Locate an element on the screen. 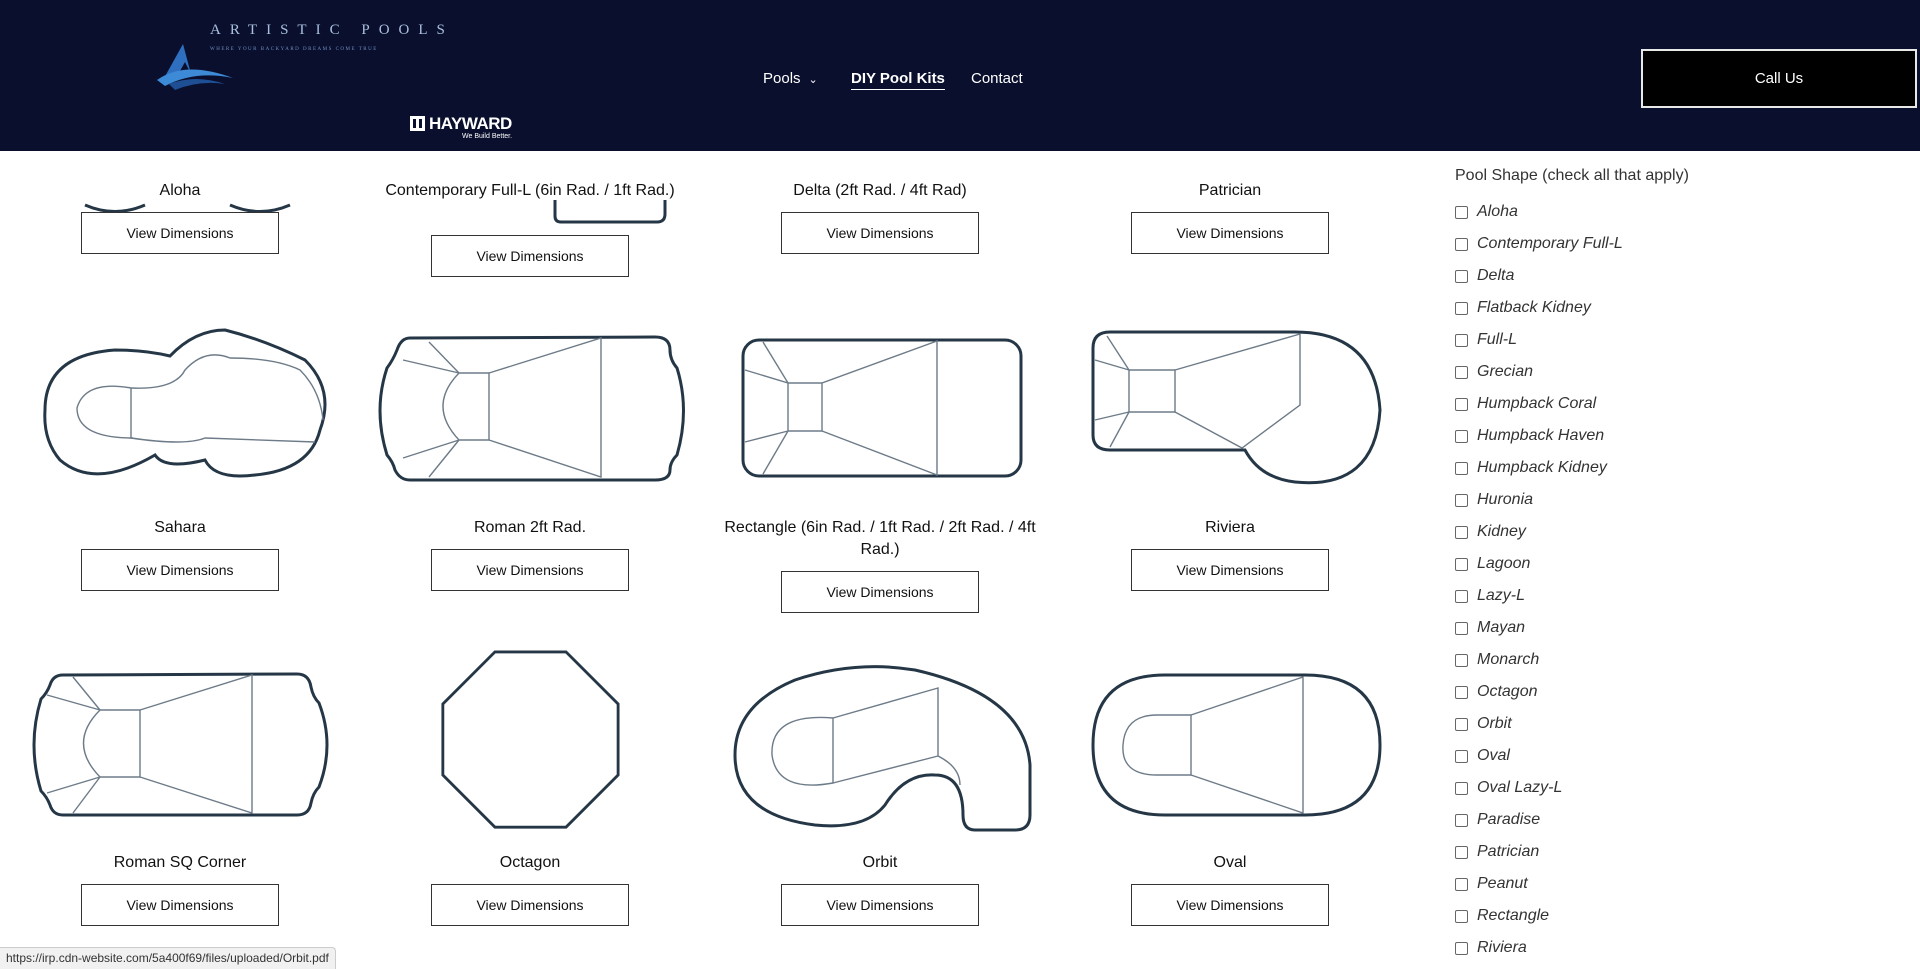 This screenshot has height=969, width=1920. filter-option: Octagon is located at coordinates (1539, 692).